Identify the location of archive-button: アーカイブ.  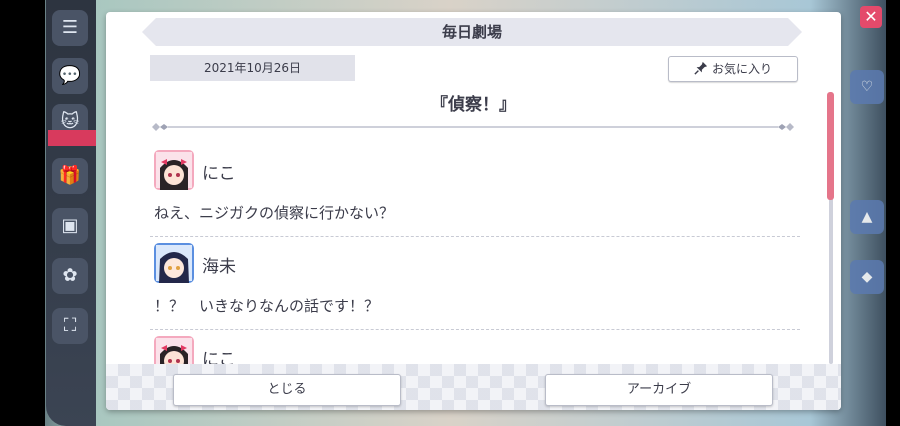
(659, 390).